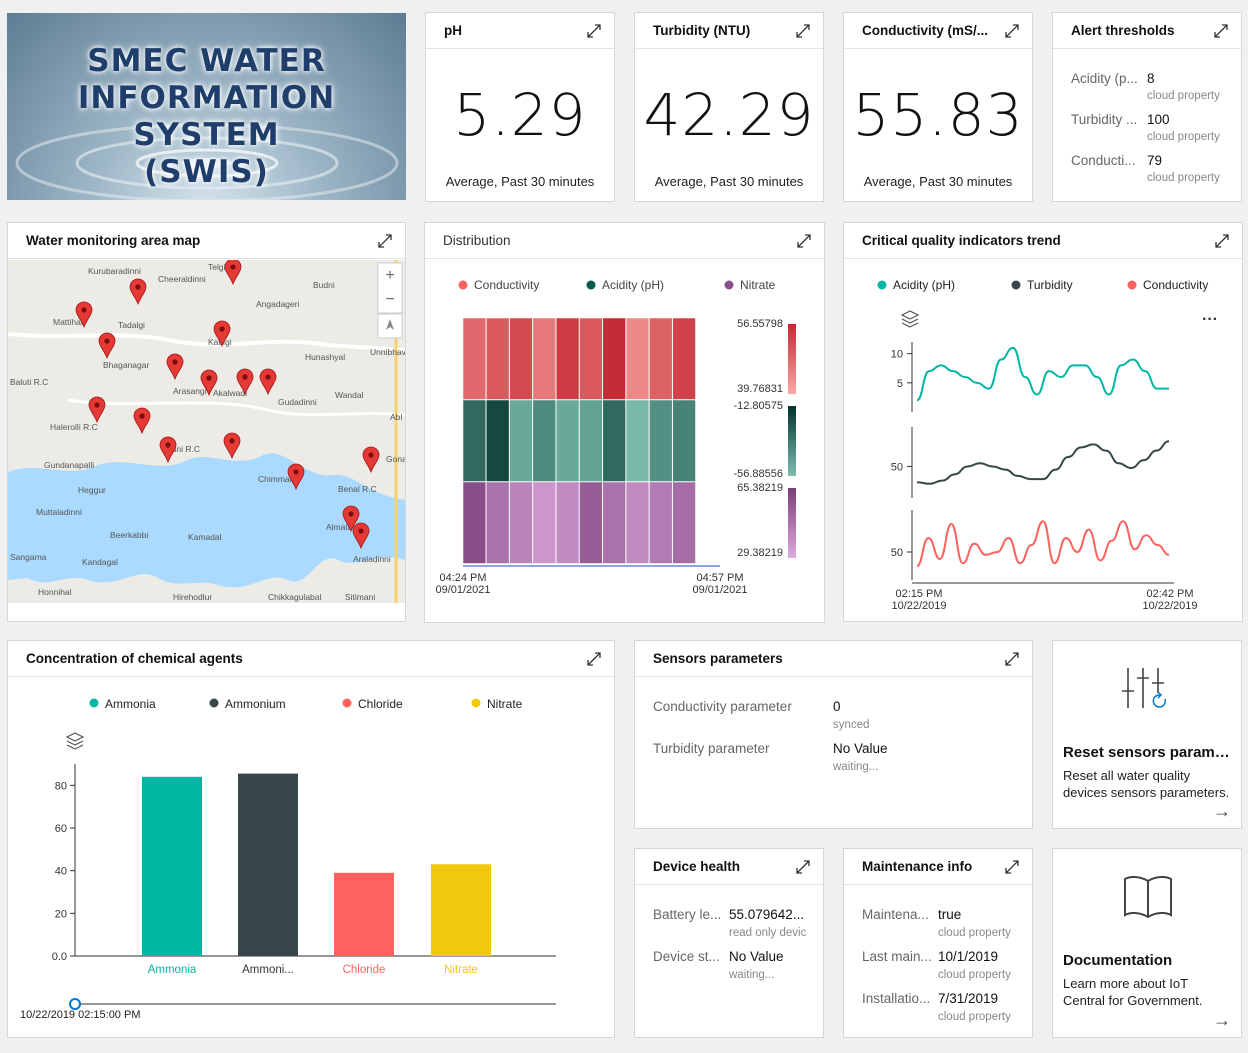  What do you see at coordinates (130, 704) in the screenshot?
I see `legend-label: Ammonia` at bounding box center [130, 704].